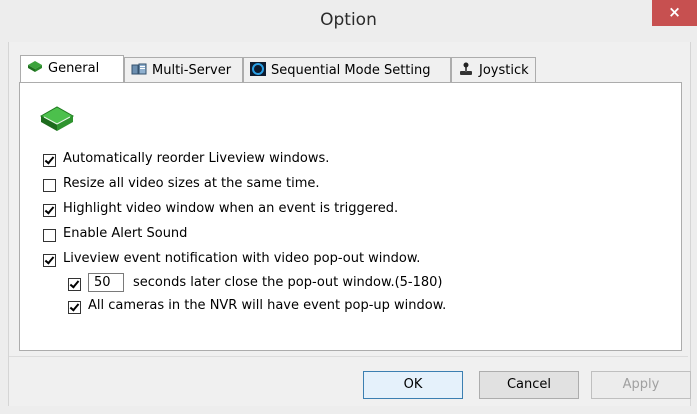 The height and width of the screenshot is (414, 697). What do you see at coordinates (466, 69) in the screenshot?
I see `joystick-icon` at bounding box center [466, 69].